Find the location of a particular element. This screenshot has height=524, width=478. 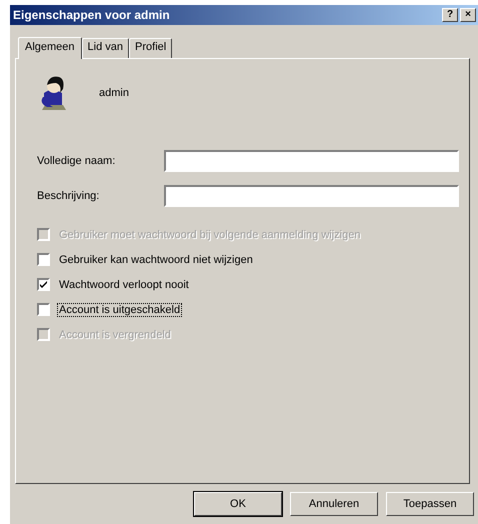

tab: Algemeen is located at coordinates (50, 48).